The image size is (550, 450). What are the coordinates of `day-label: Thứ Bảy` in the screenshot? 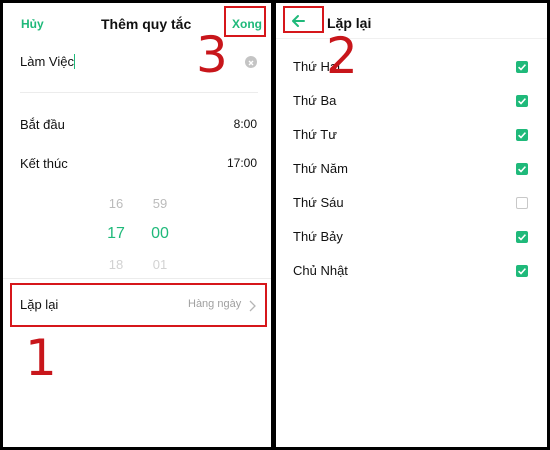 It's located at (318, 236).